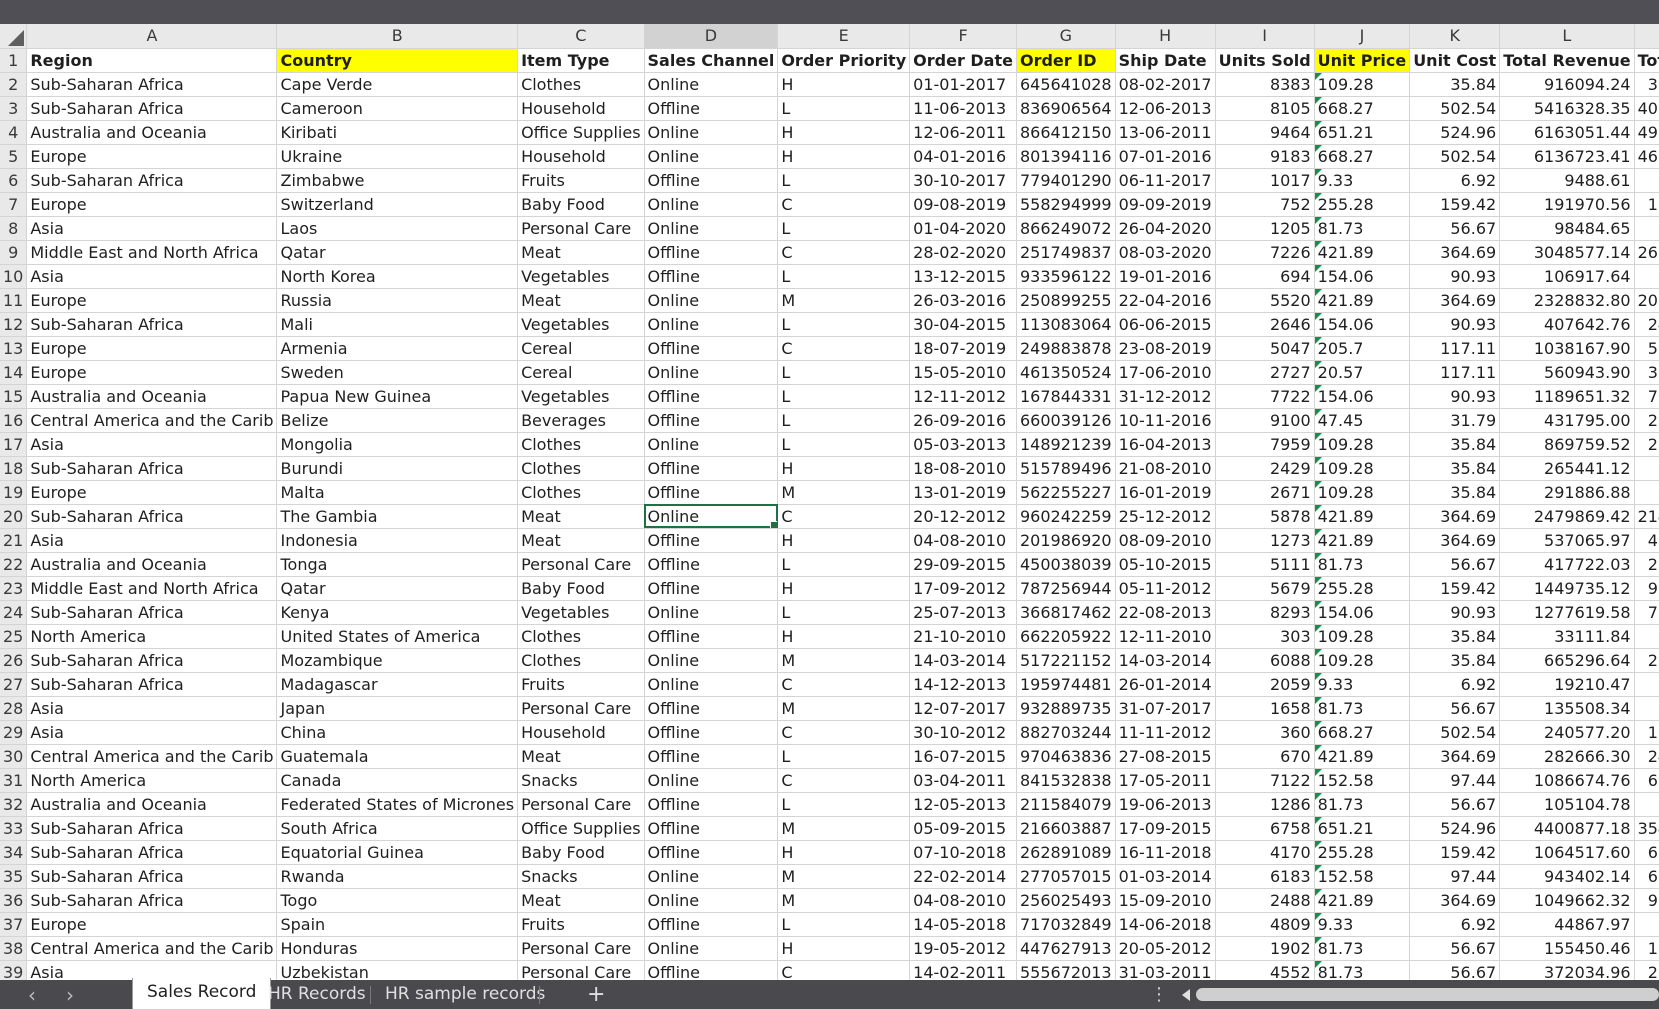 The height and width of the screenshot is (1009, 1659). What do you see at coordinates (1265, 564) in the screenshot?
I see `cell-i: 5111` at bounding box center [1265, 564].